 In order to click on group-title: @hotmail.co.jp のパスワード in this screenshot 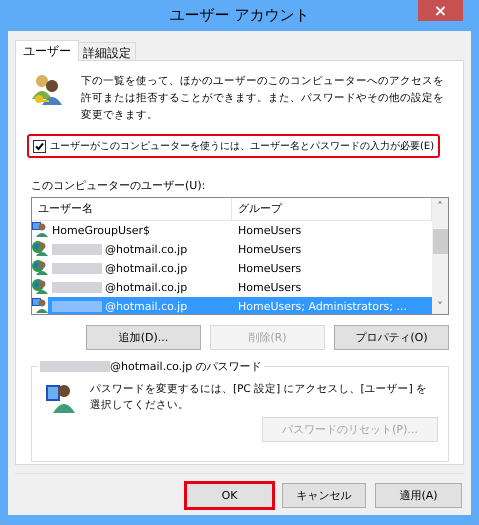, I will do `click(151, 366)`.